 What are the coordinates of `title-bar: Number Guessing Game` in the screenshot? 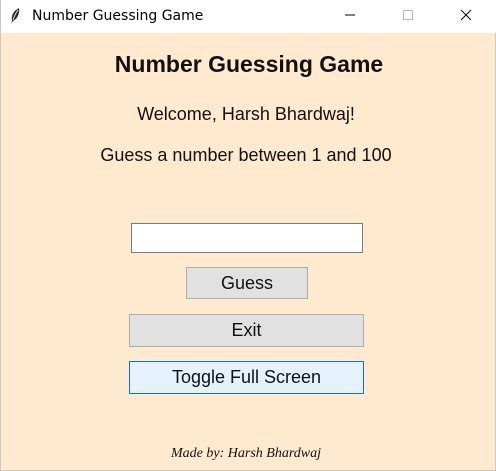 It's located at (248, 16).